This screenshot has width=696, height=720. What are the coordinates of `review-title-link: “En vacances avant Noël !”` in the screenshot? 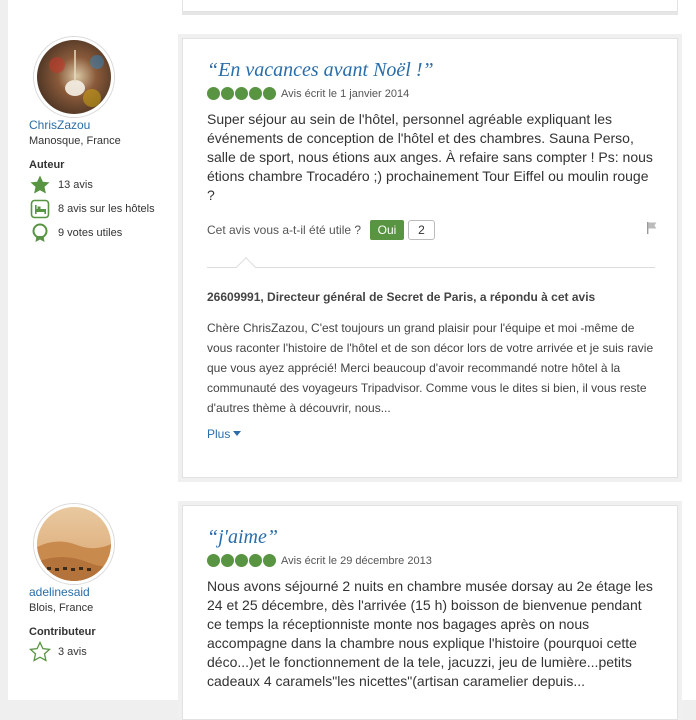 It's located at (320, 70).